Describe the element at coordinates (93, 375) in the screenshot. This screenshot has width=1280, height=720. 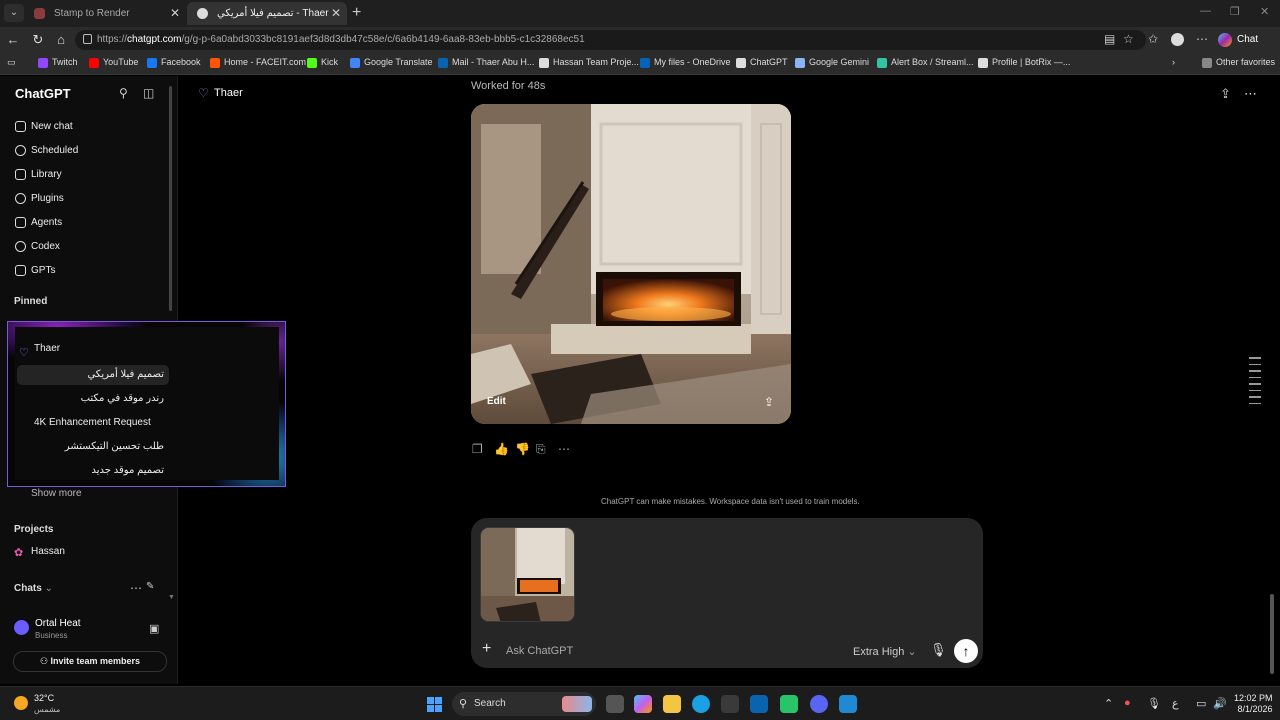
I see `pinned-item-active: تصميم فيلا أمريكي` at that location.